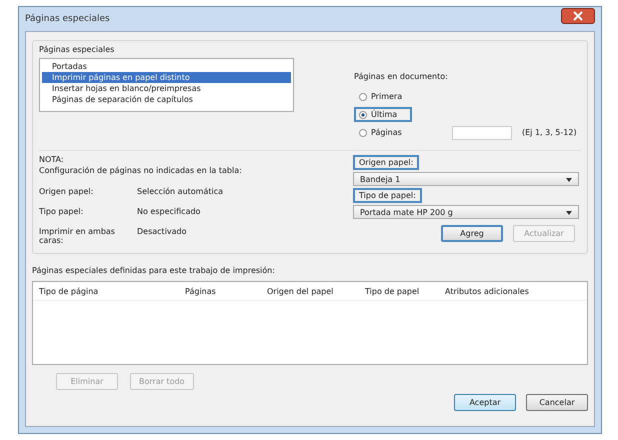 The height and width of the screenshot is (440, 618). I want to click on column-header: Origen del papel, so click(310, 291).